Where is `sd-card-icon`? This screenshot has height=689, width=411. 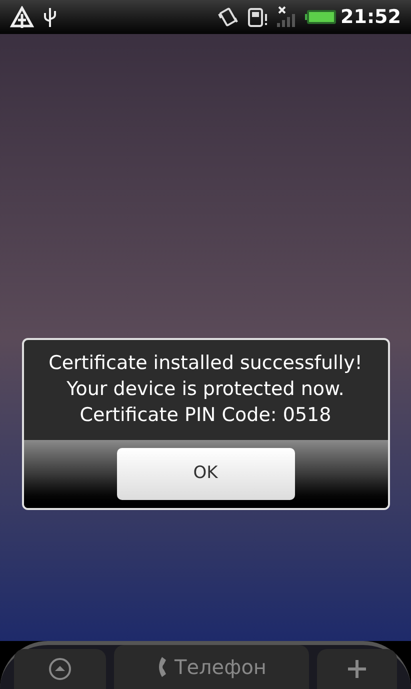 sd-card-icon is located at coordinates (257, 17).